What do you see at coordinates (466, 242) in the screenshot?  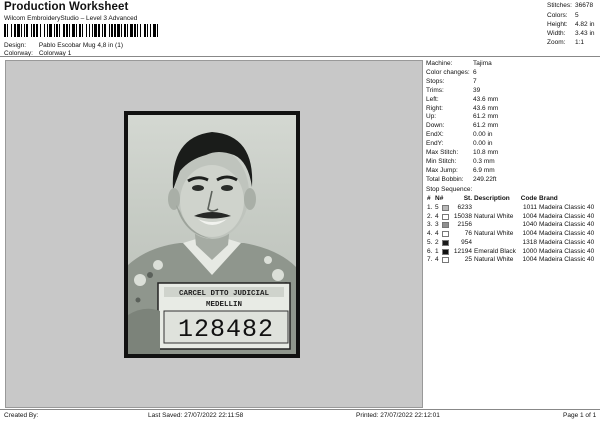 I see `row-stitches: 954` at bounding box center [466, 242].